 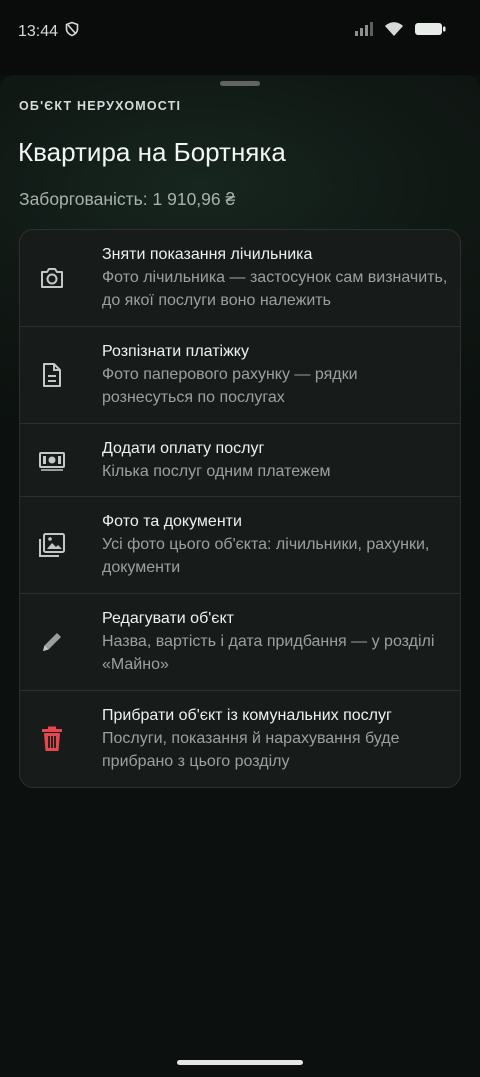 I want to click on cash-icon, so click(x=52, y=460).